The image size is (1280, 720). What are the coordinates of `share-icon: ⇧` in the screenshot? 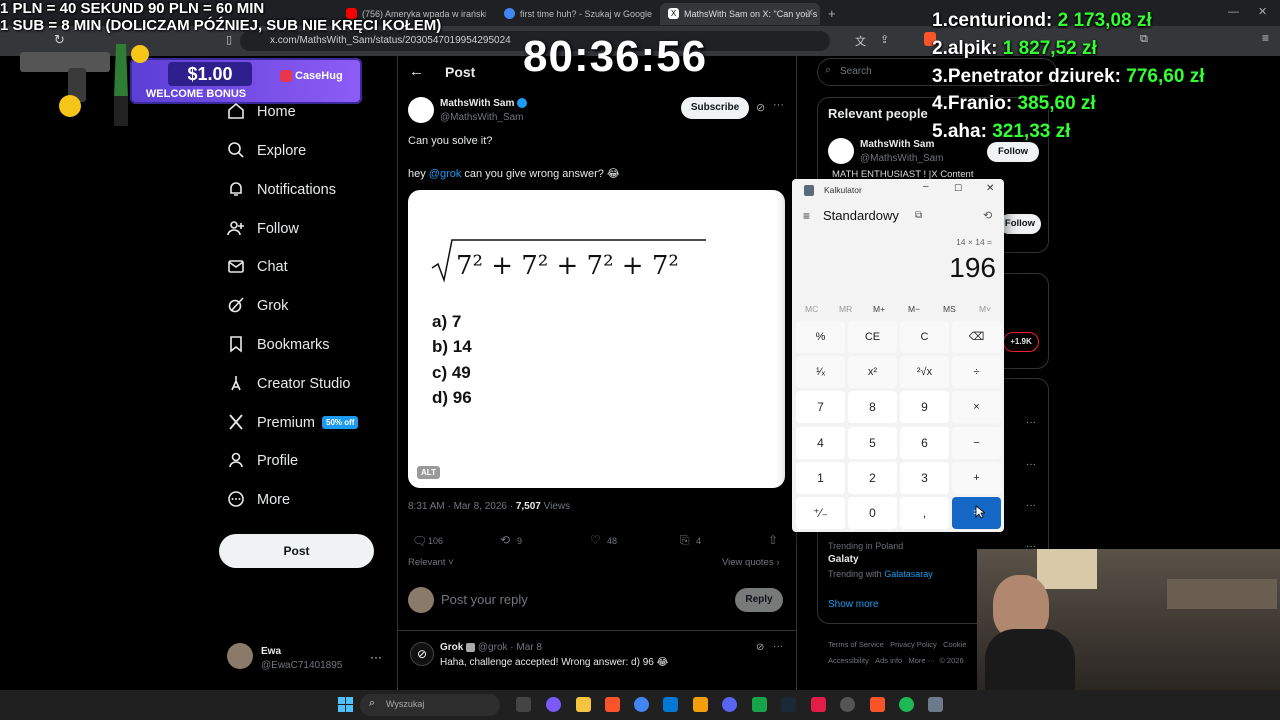 It's located at (773, 540).